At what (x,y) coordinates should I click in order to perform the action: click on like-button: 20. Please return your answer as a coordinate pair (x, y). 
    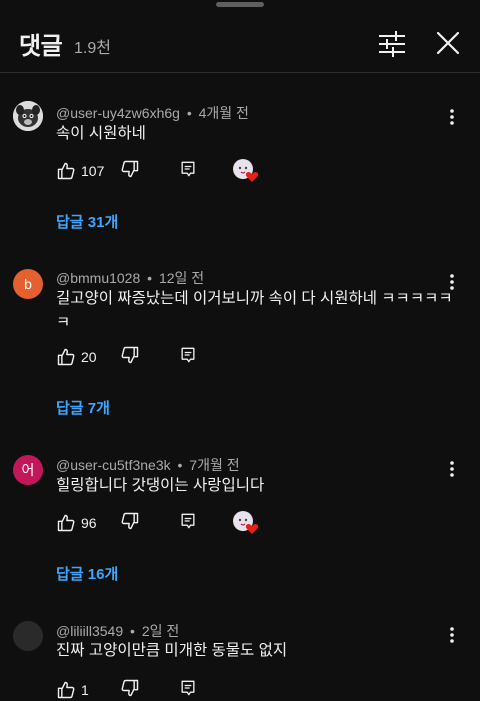
    Looking at the image, I should click on (76, 357).